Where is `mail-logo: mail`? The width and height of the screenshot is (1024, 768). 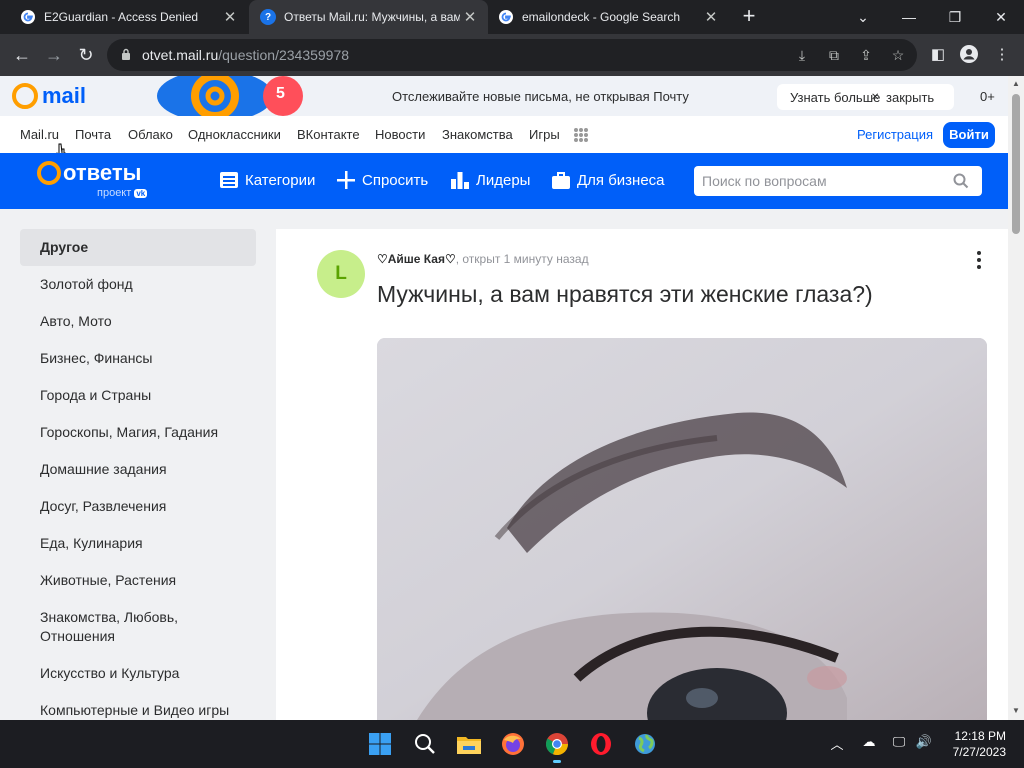 mail-logo: mail is located at coordinates (49, 96).